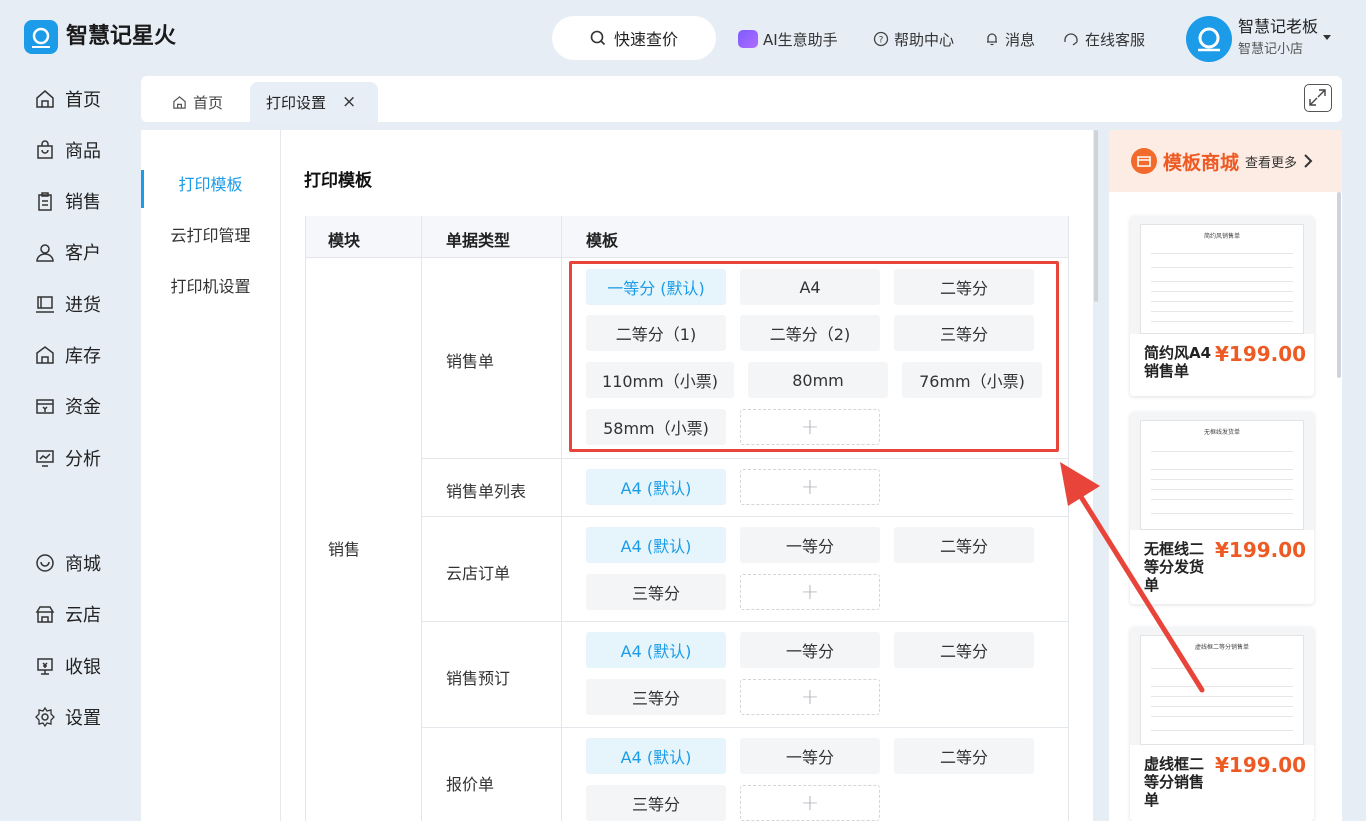  I want to click on close-icon: ×, so click(349, 102).